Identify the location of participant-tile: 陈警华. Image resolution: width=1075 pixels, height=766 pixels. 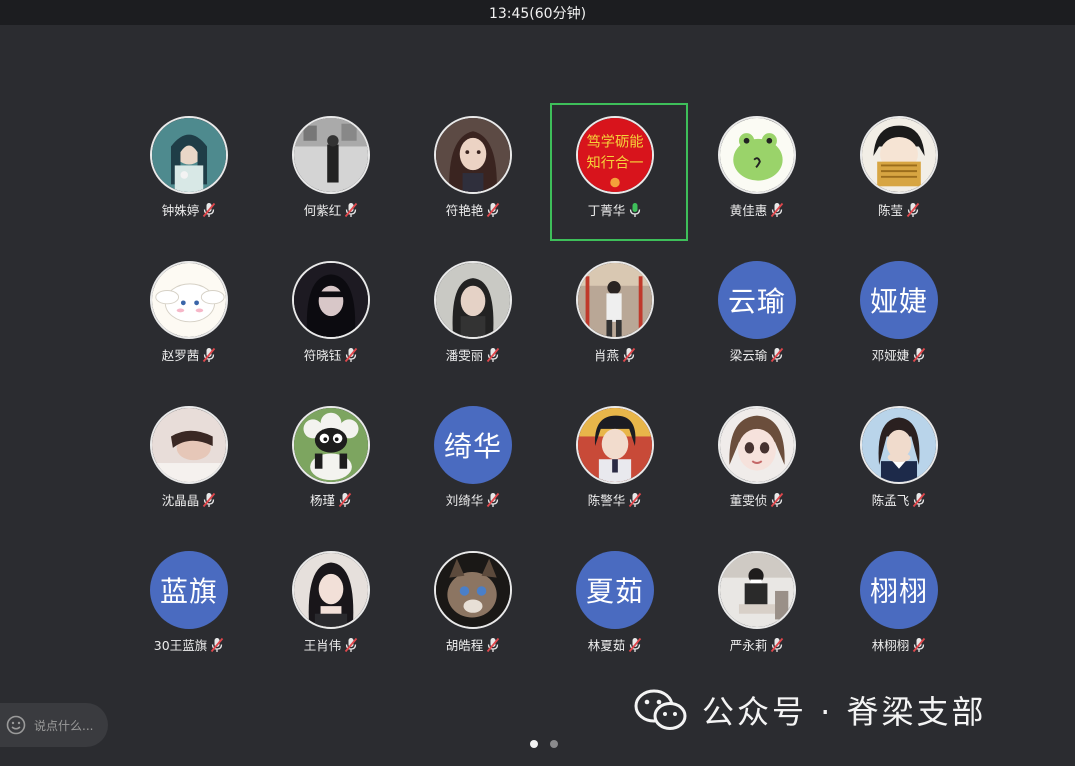
(615, 465).